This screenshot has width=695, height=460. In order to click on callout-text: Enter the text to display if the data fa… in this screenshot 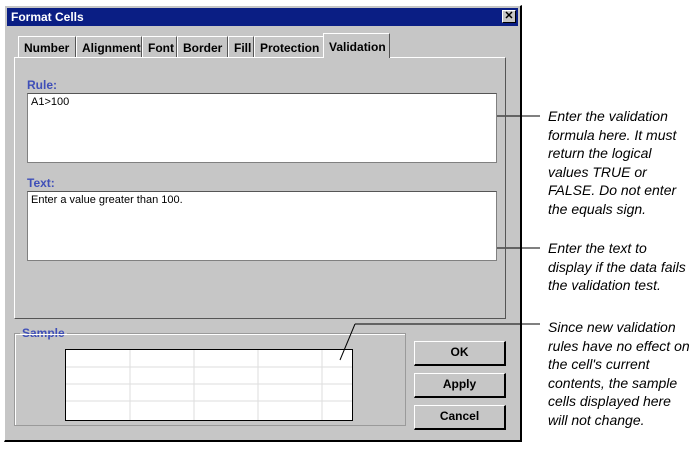, I will do `click(617, 266)`.